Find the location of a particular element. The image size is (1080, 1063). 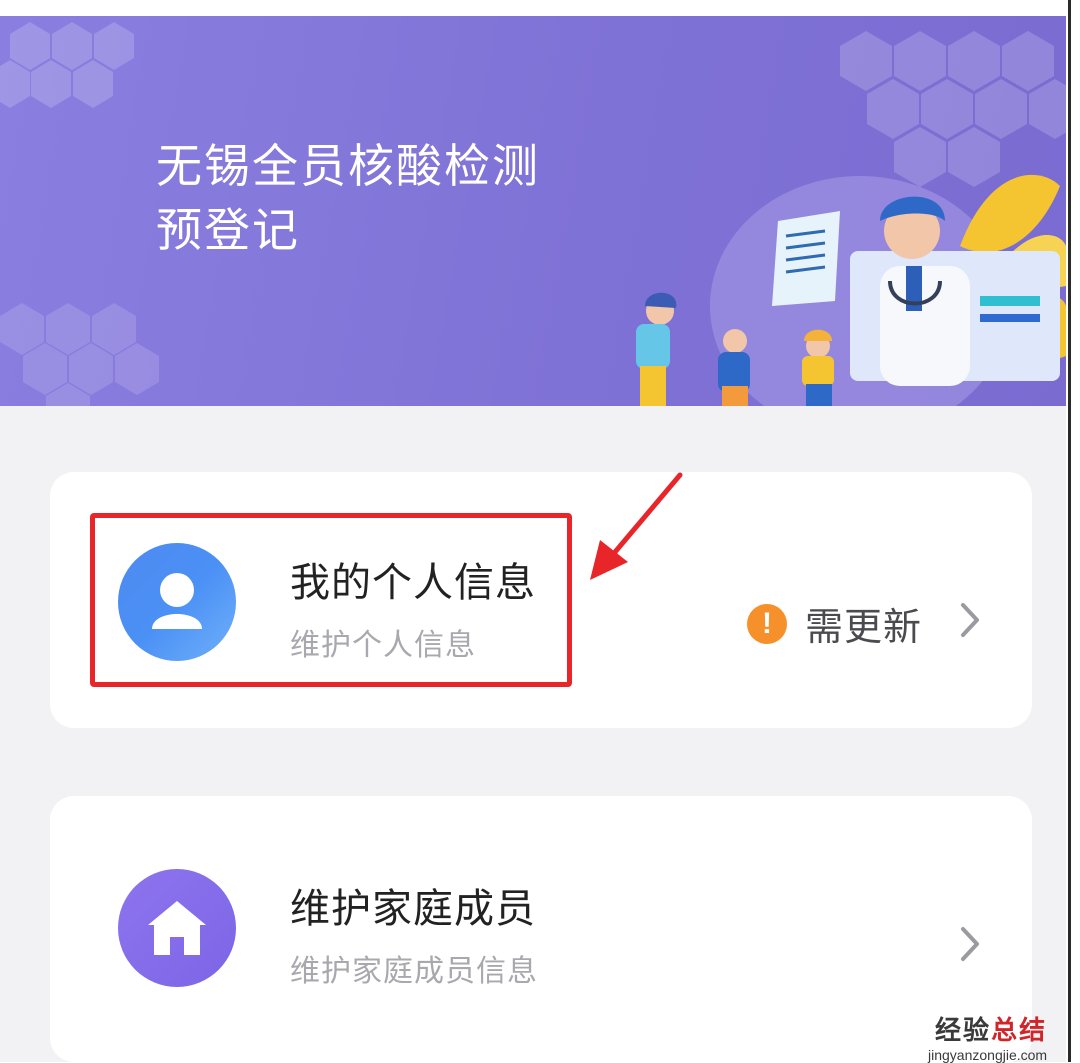

card-title: 维护家庭成员 is located at coordinates (413, 909).